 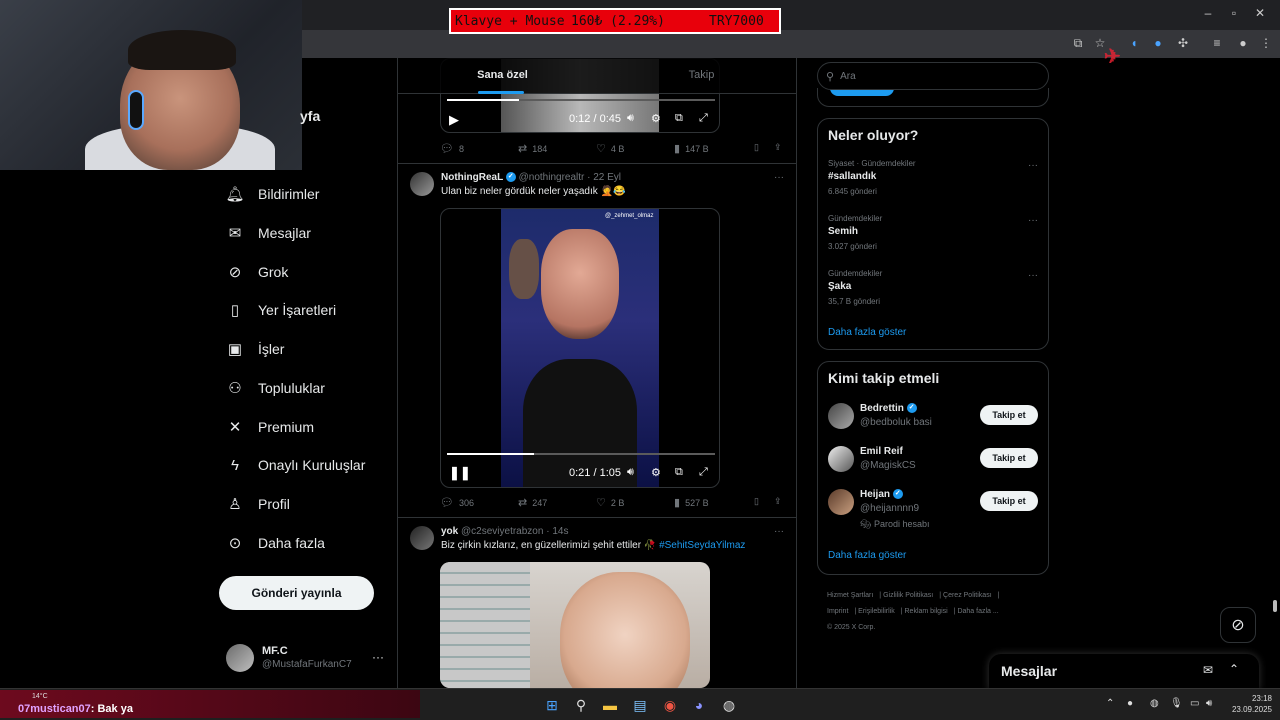 I want to click on profile-icon: ●, so click(x=1243, y=43).